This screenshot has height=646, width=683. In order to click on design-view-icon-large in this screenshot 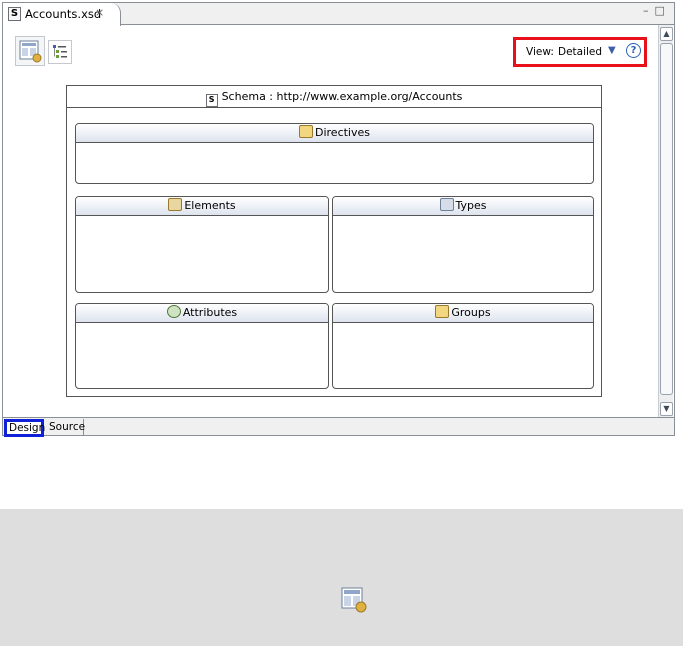, I will do `click(354, 600)`.